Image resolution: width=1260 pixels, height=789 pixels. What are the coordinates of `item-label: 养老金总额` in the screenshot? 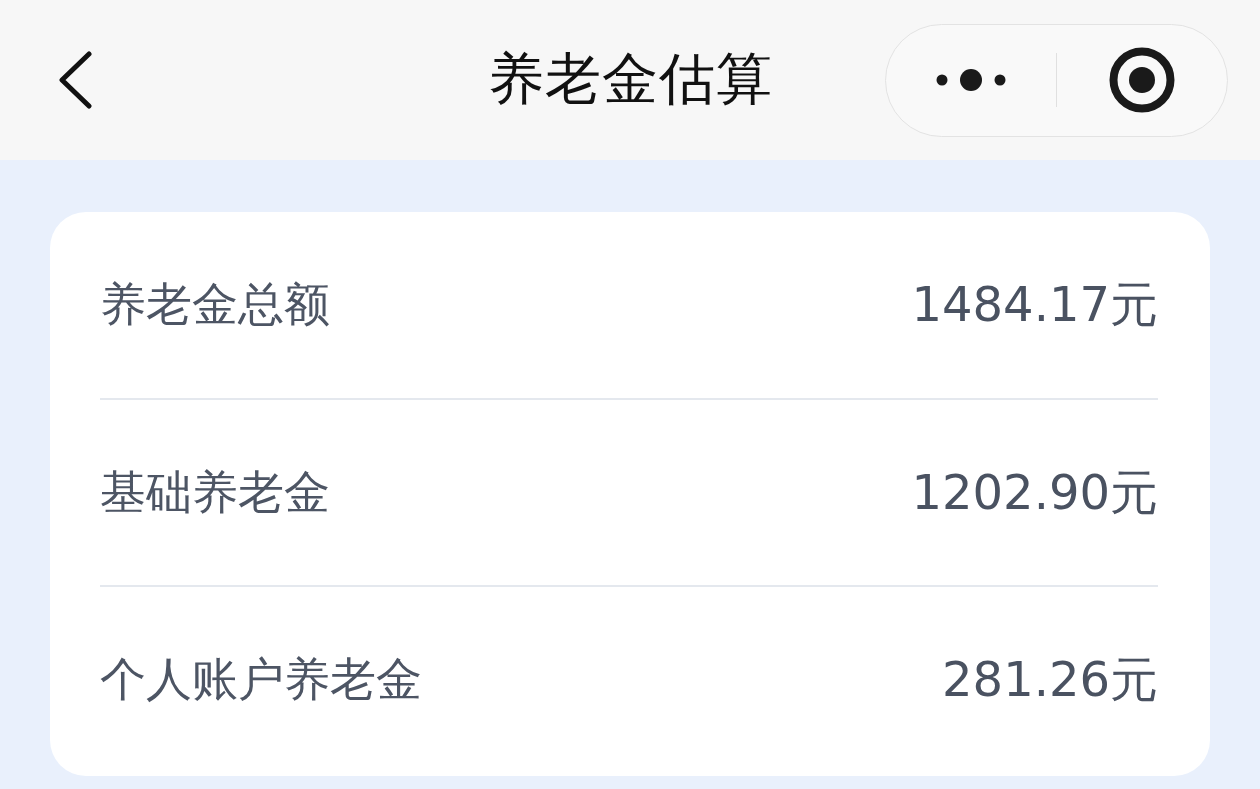 It's located at (215, 304).